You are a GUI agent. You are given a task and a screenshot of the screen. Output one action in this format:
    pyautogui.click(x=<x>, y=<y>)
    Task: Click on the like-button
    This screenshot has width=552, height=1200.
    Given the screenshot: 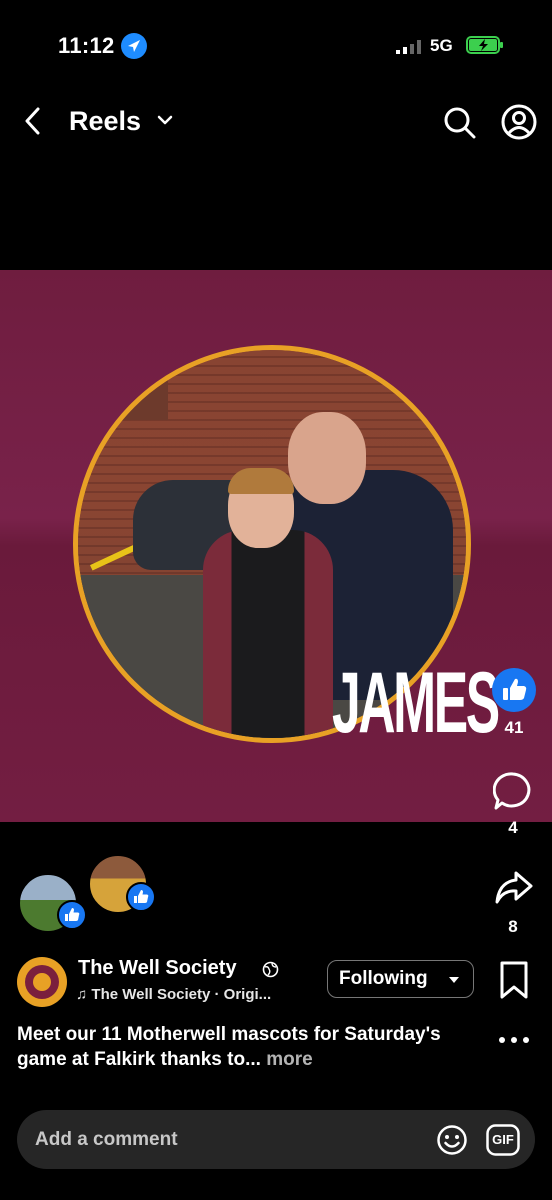 What is the action you would take?
    pyautogui.click(x=514, y=690)
    